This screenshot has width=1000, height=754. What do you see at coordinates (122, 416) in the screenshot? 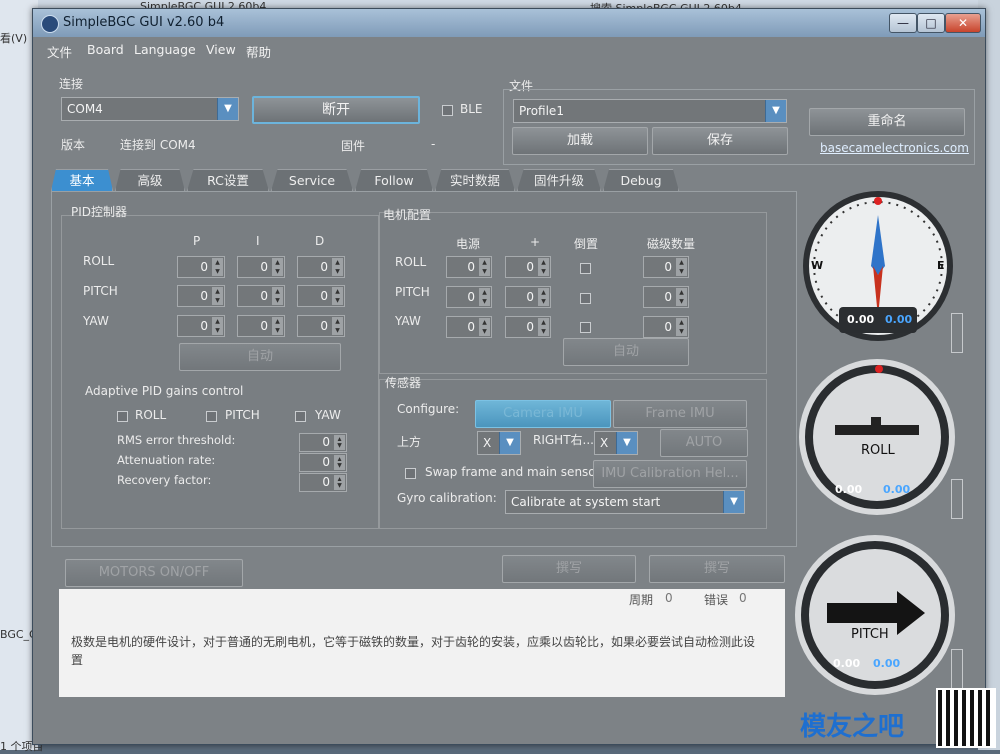
I see `adaptive-roll-checkbox` at bounding box center [122, 416].